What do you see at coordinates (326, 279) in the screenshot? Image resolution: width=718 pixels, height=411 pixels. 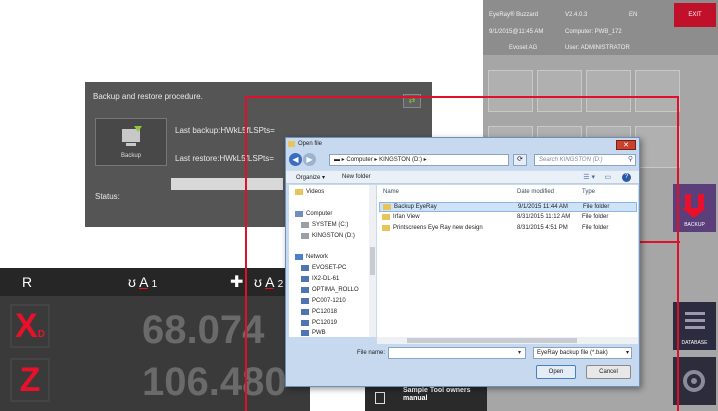 I see `nav-label: IX2-DL-61` at bounding box center [326, 279].